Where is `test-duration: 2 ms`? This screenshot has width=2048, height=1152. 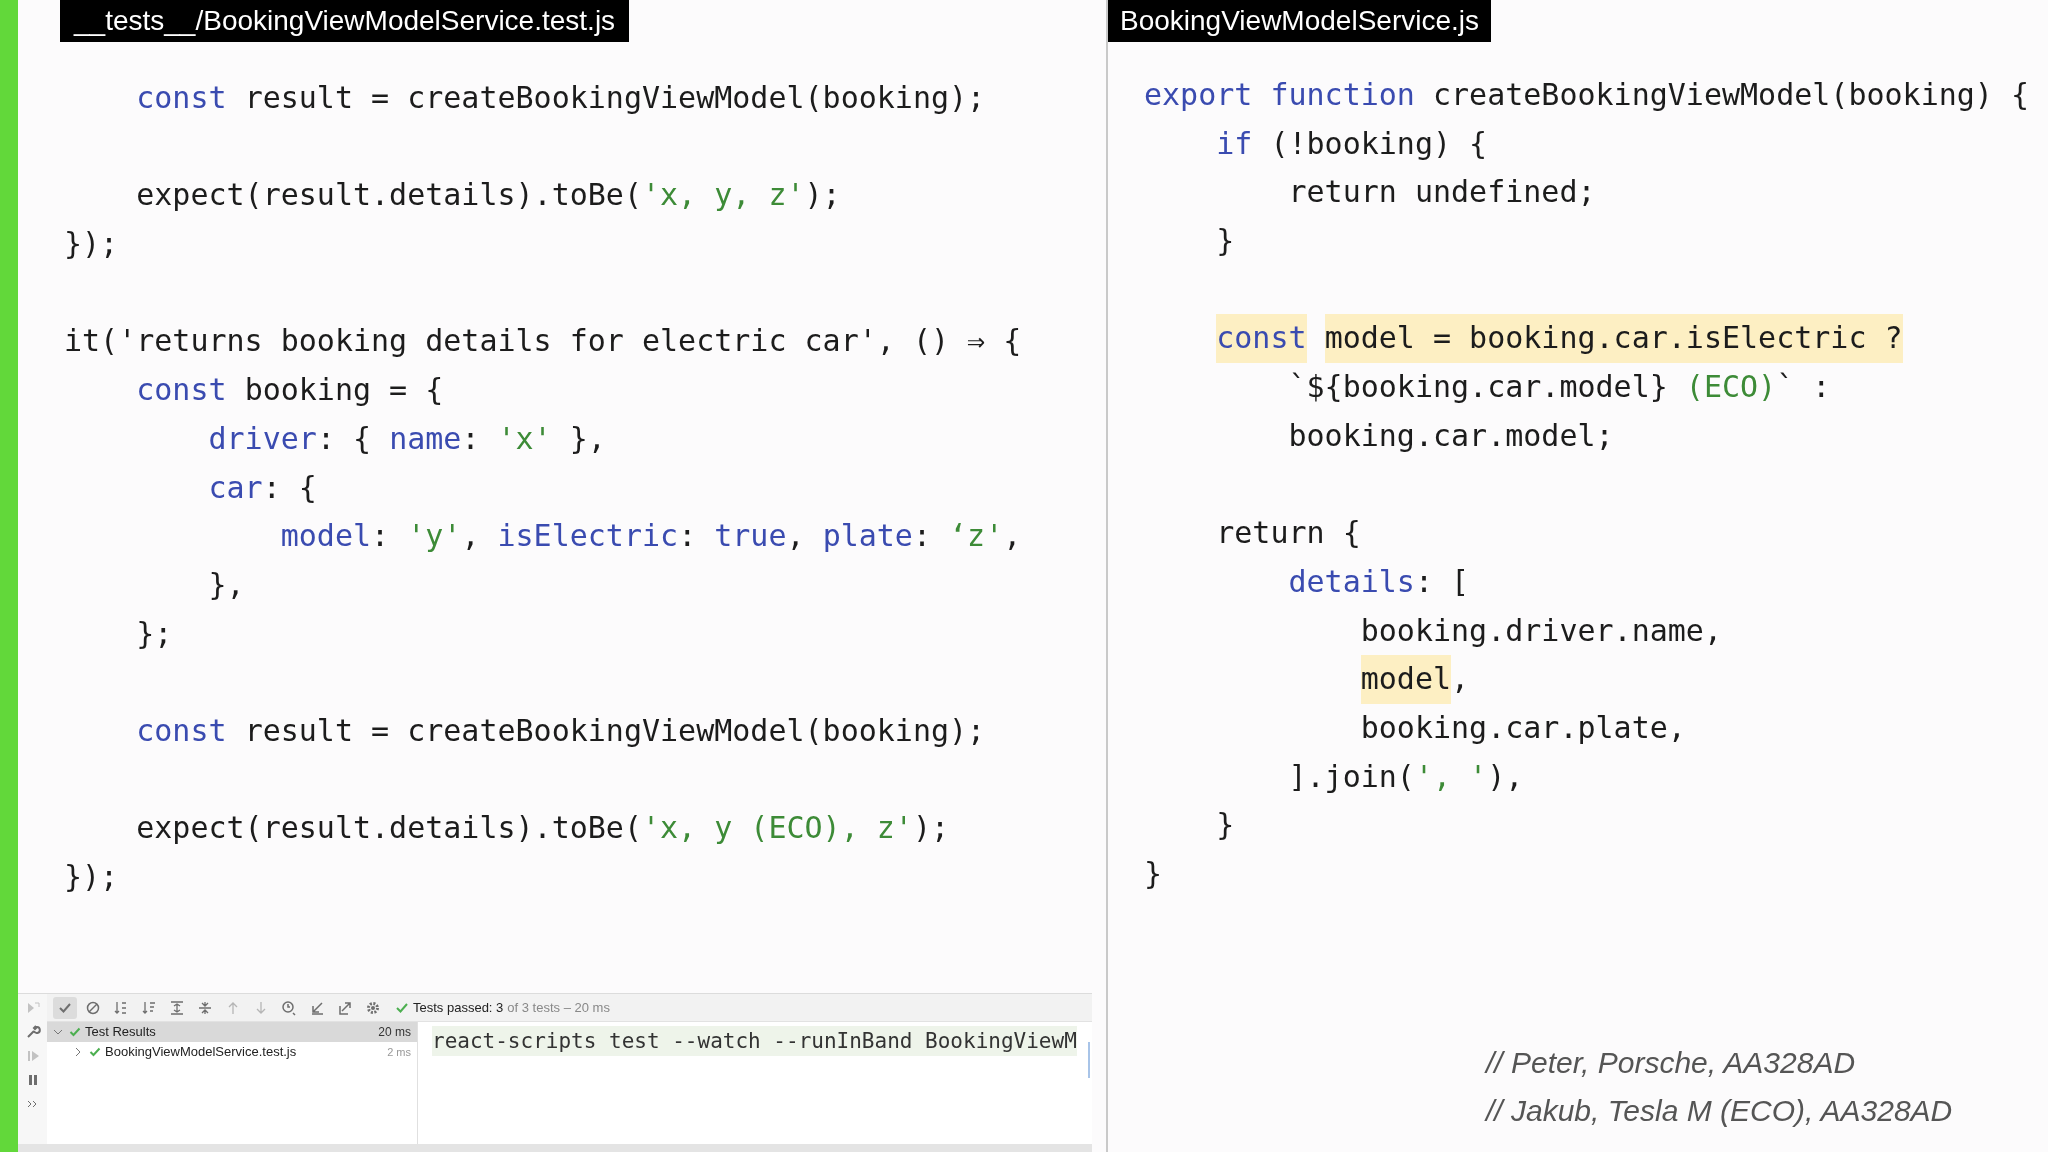 test-duration: 2 ms is located at coordinates (399, 1052).